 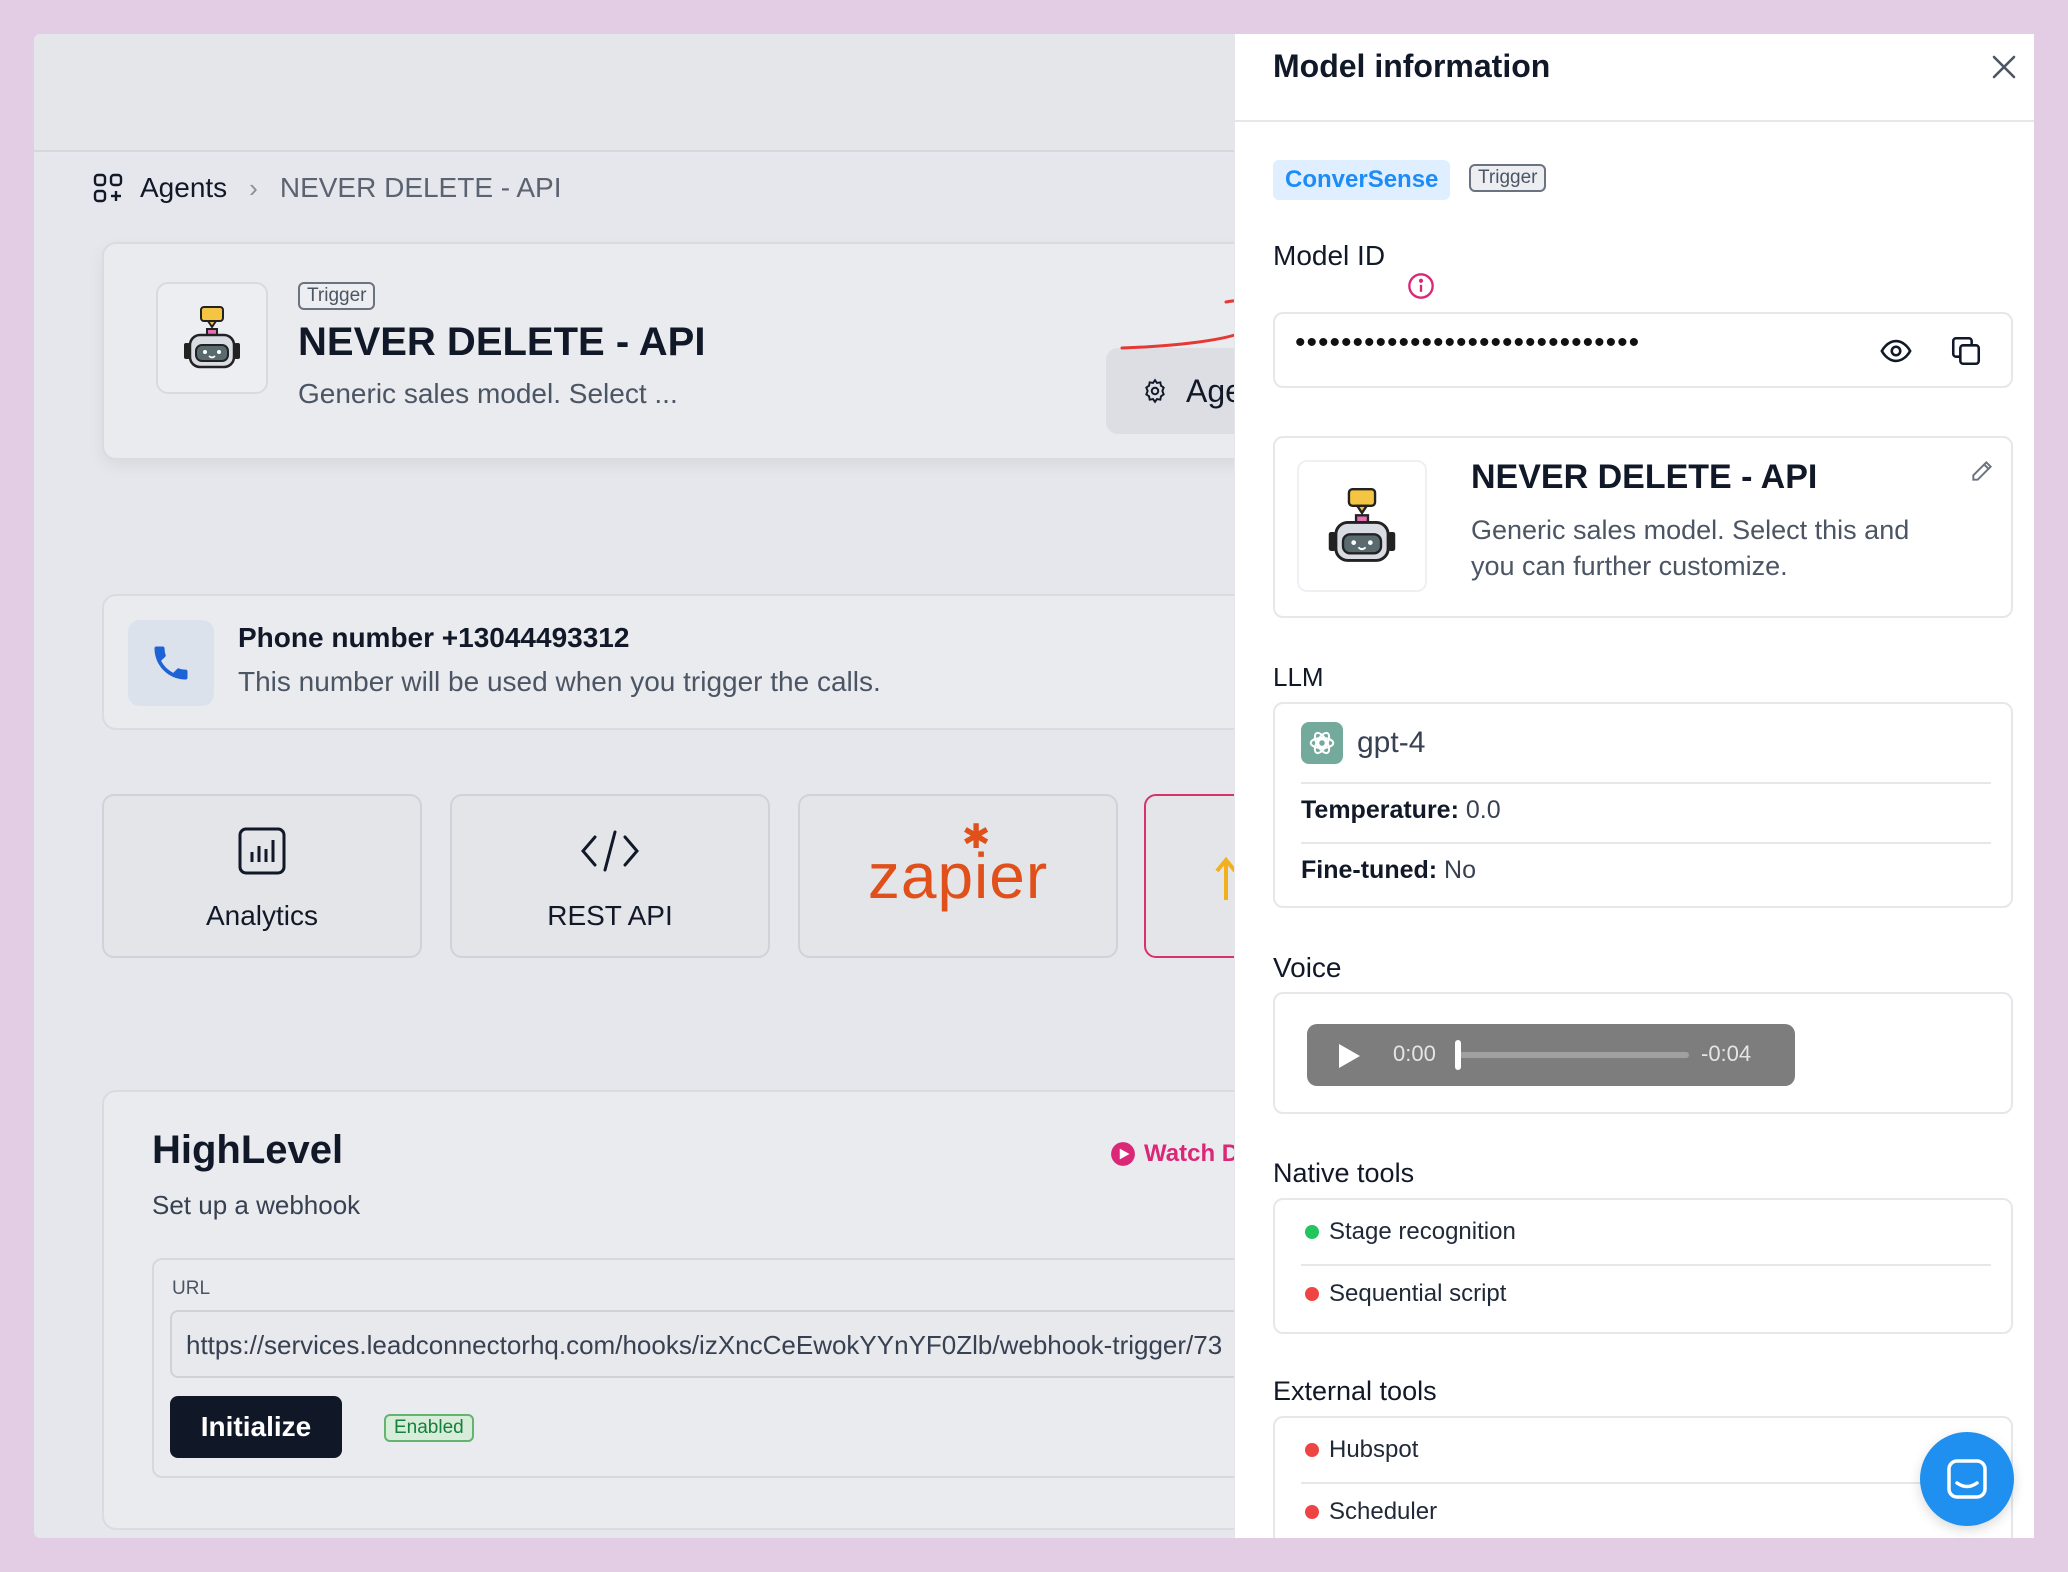 What do you see at coordinates (256, 1205) in the screenshot?
I see `highlevel-subtitle: Set up a webhook` at bounding box center [256, 1205].